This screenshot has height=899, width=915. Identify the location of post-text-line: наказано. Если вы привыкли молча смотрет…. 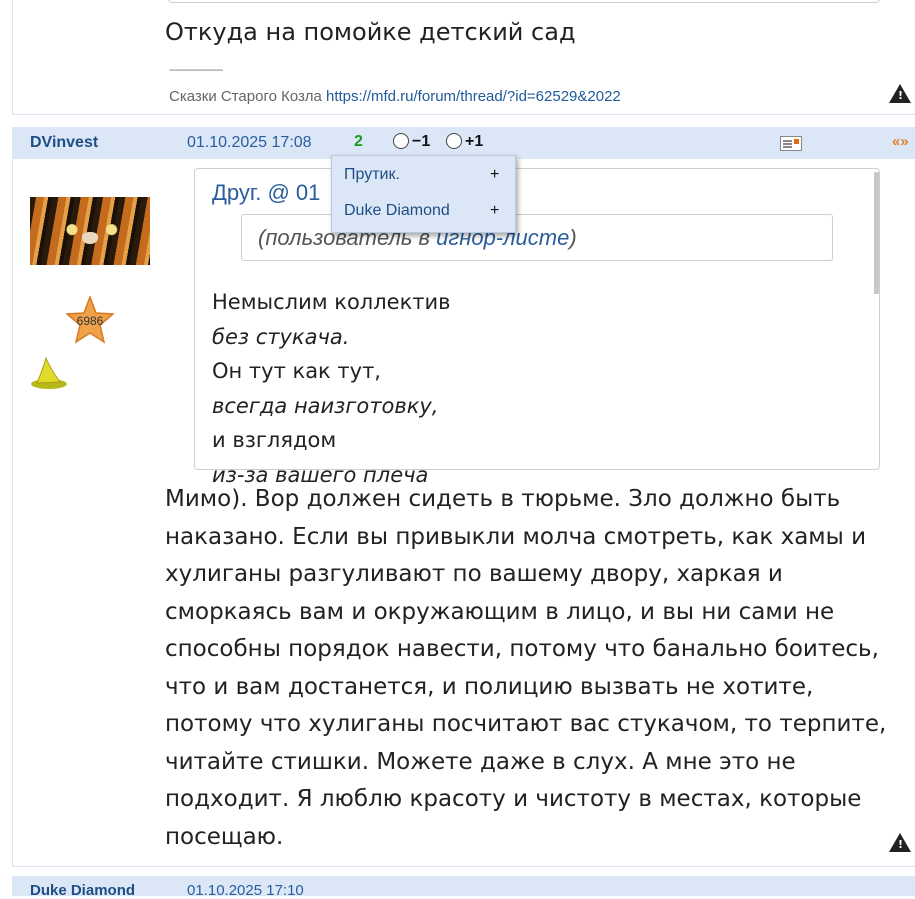
(516, 536).